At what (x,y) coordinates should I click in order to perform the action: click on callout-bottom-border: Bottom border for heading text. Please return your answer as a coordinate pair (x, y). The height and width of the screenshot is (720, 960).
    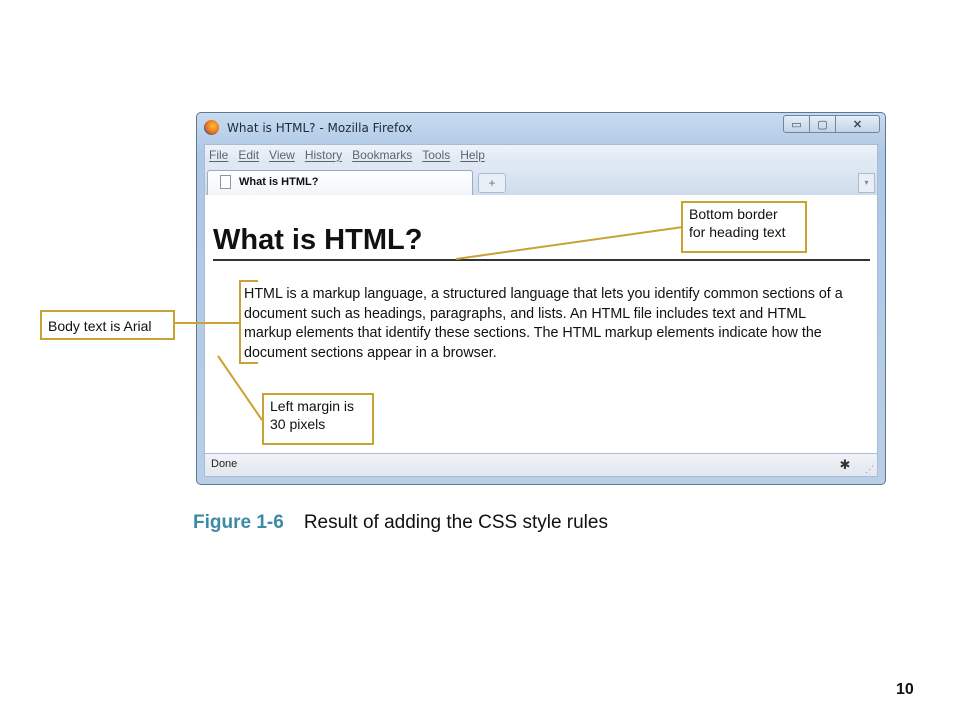
    Looking at the image, I should click on (744, 227).